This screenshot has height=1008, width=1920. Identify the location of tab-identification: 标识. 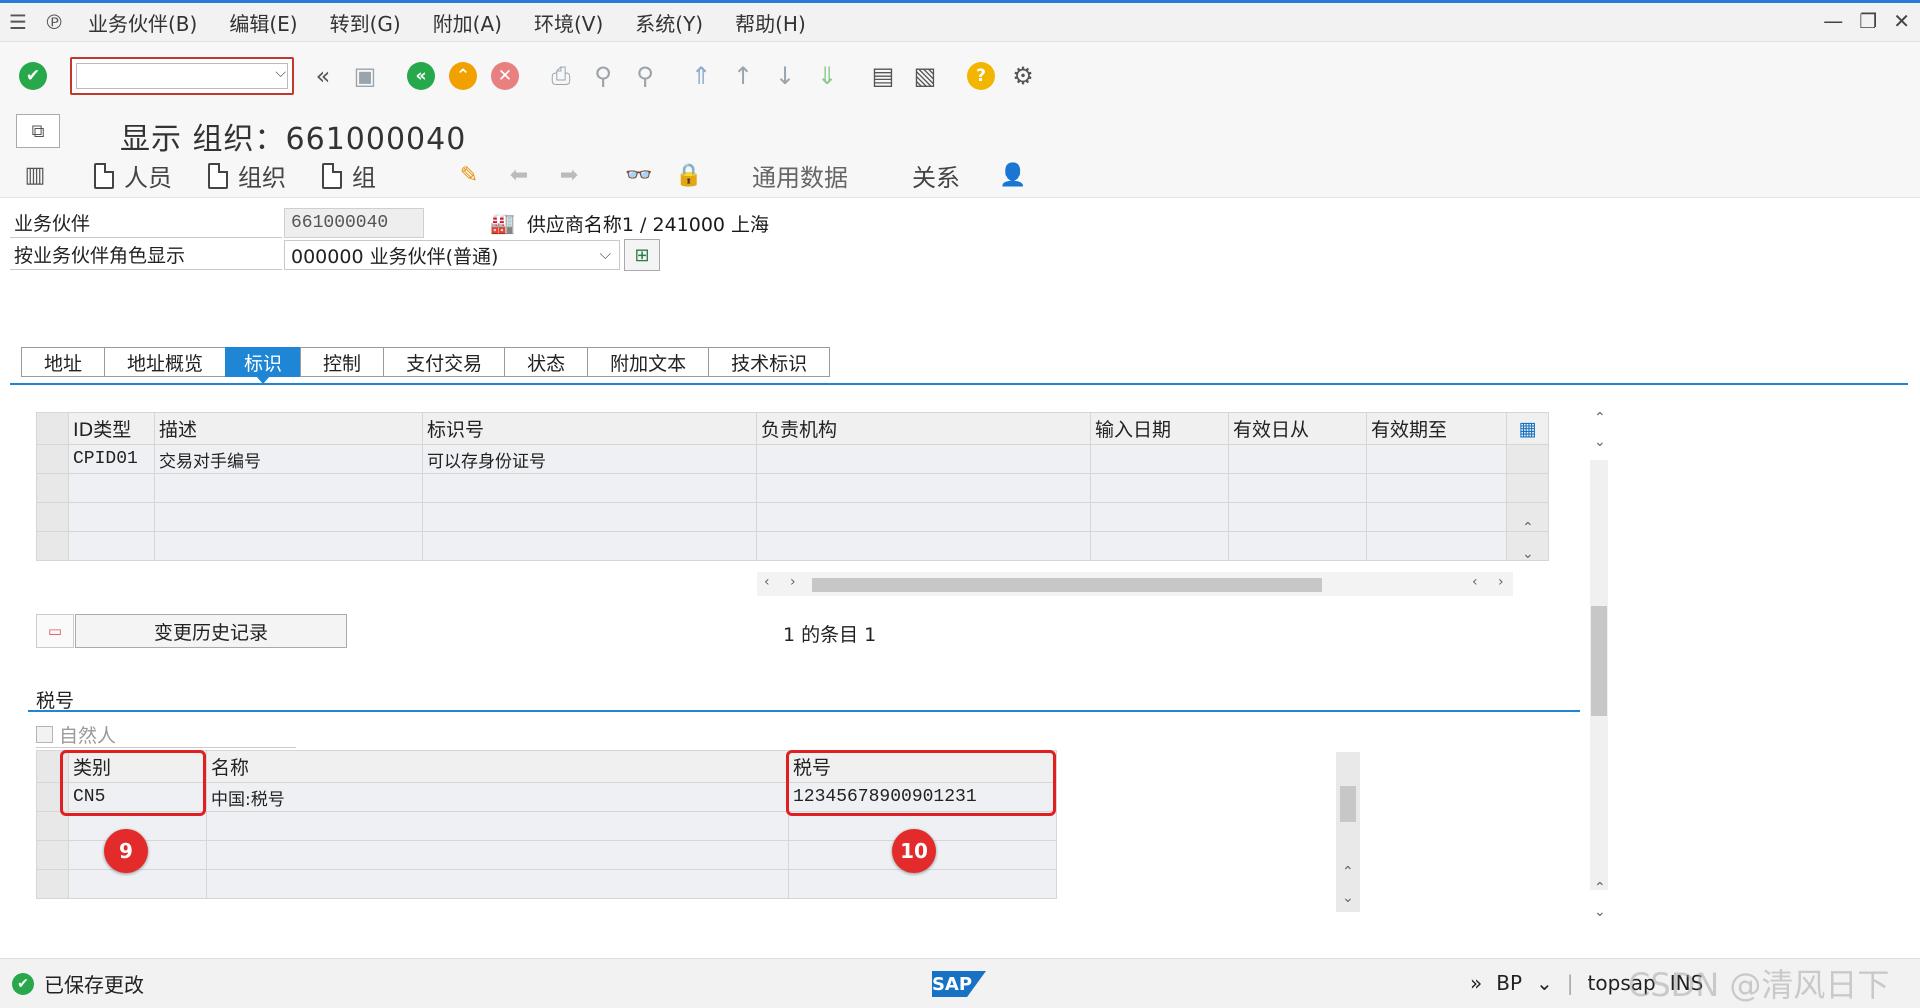
(263, 365).